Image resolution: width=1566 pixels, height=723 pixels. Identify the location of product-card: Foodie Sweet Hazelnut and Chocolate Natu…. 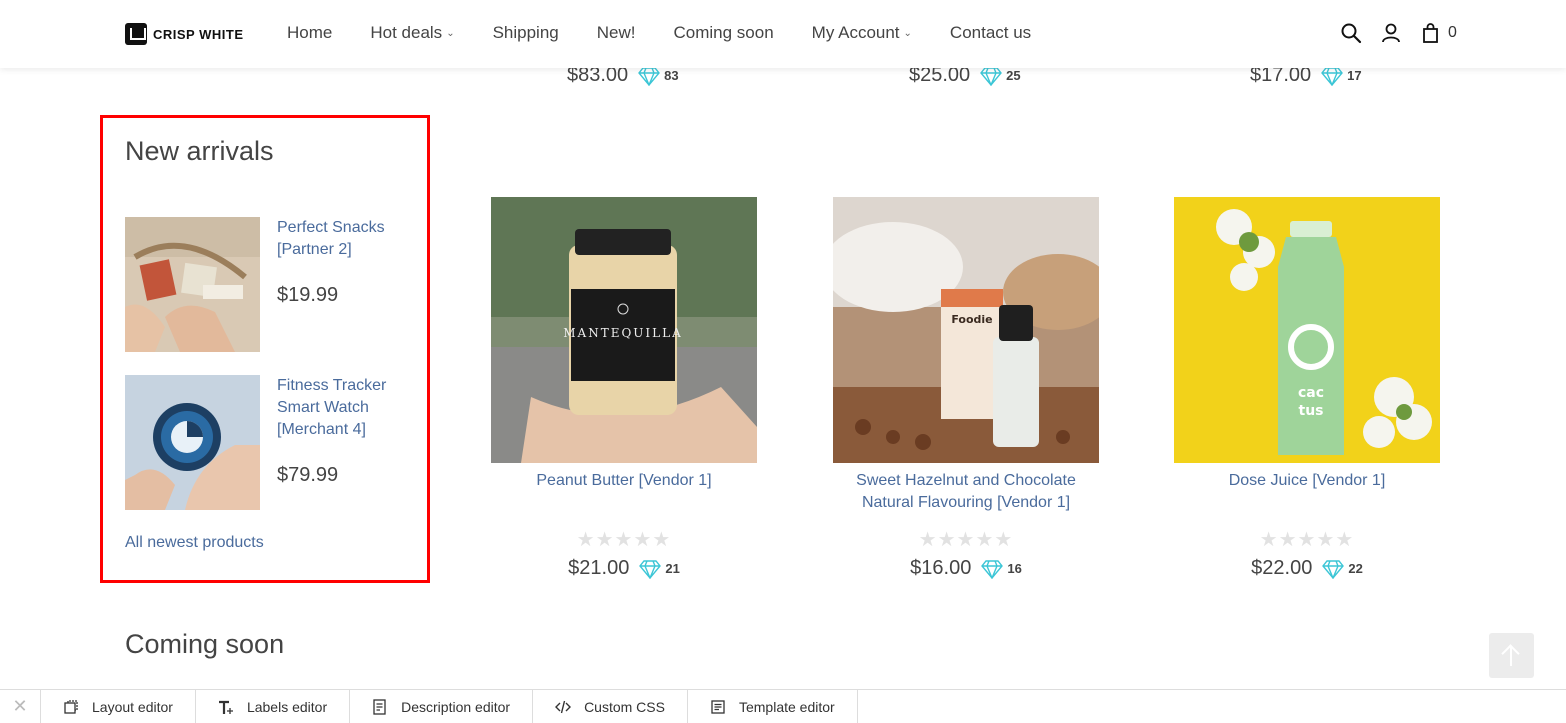
(966, 388).